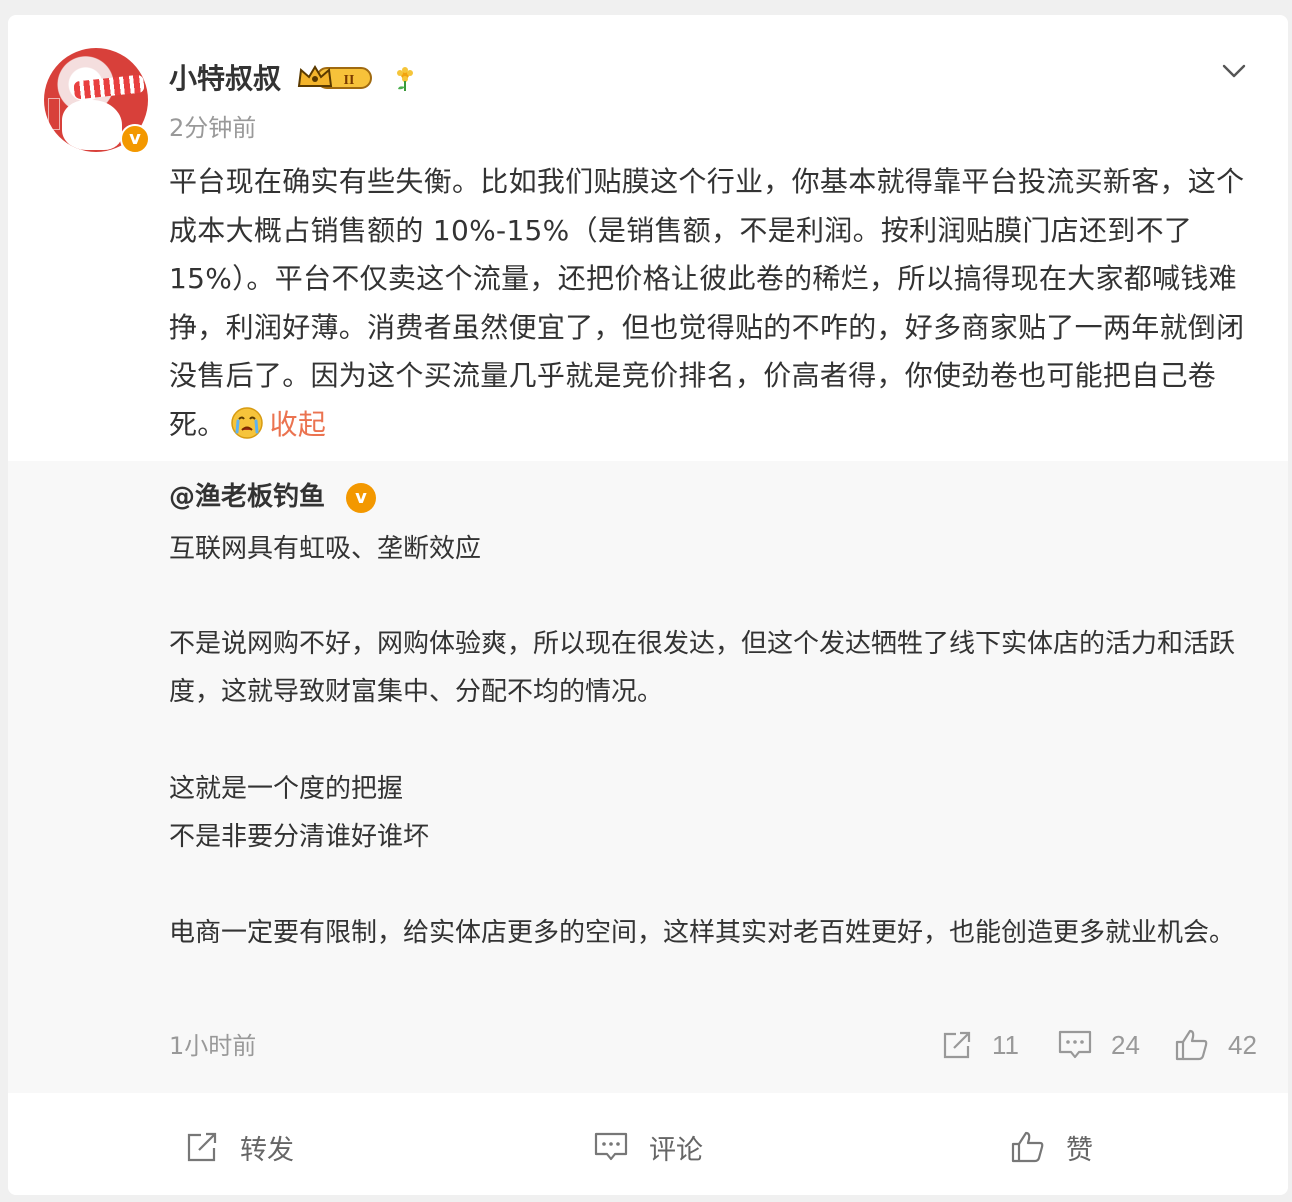 The height and width of the screenshot is (1202, 1292). Describe the element at coordinates (298, 424) in the screenshot. I see `collapse-link: 收起` at that location.